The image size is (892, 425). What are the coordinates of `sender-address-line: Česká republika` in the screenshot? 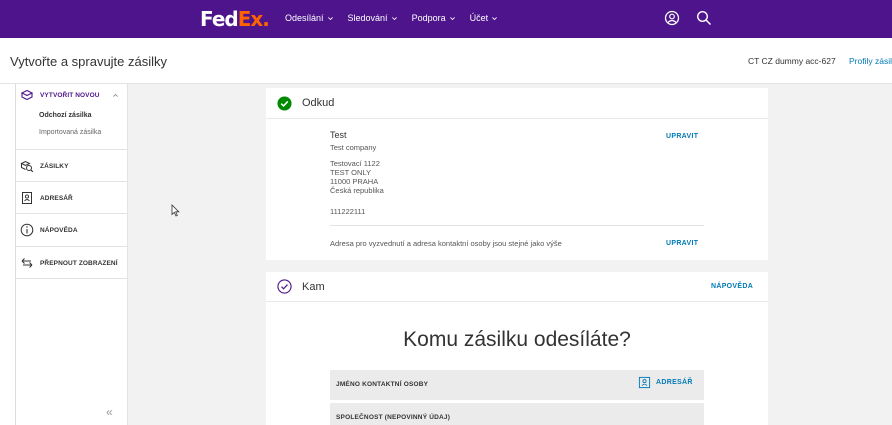 It's located at (357, 190).